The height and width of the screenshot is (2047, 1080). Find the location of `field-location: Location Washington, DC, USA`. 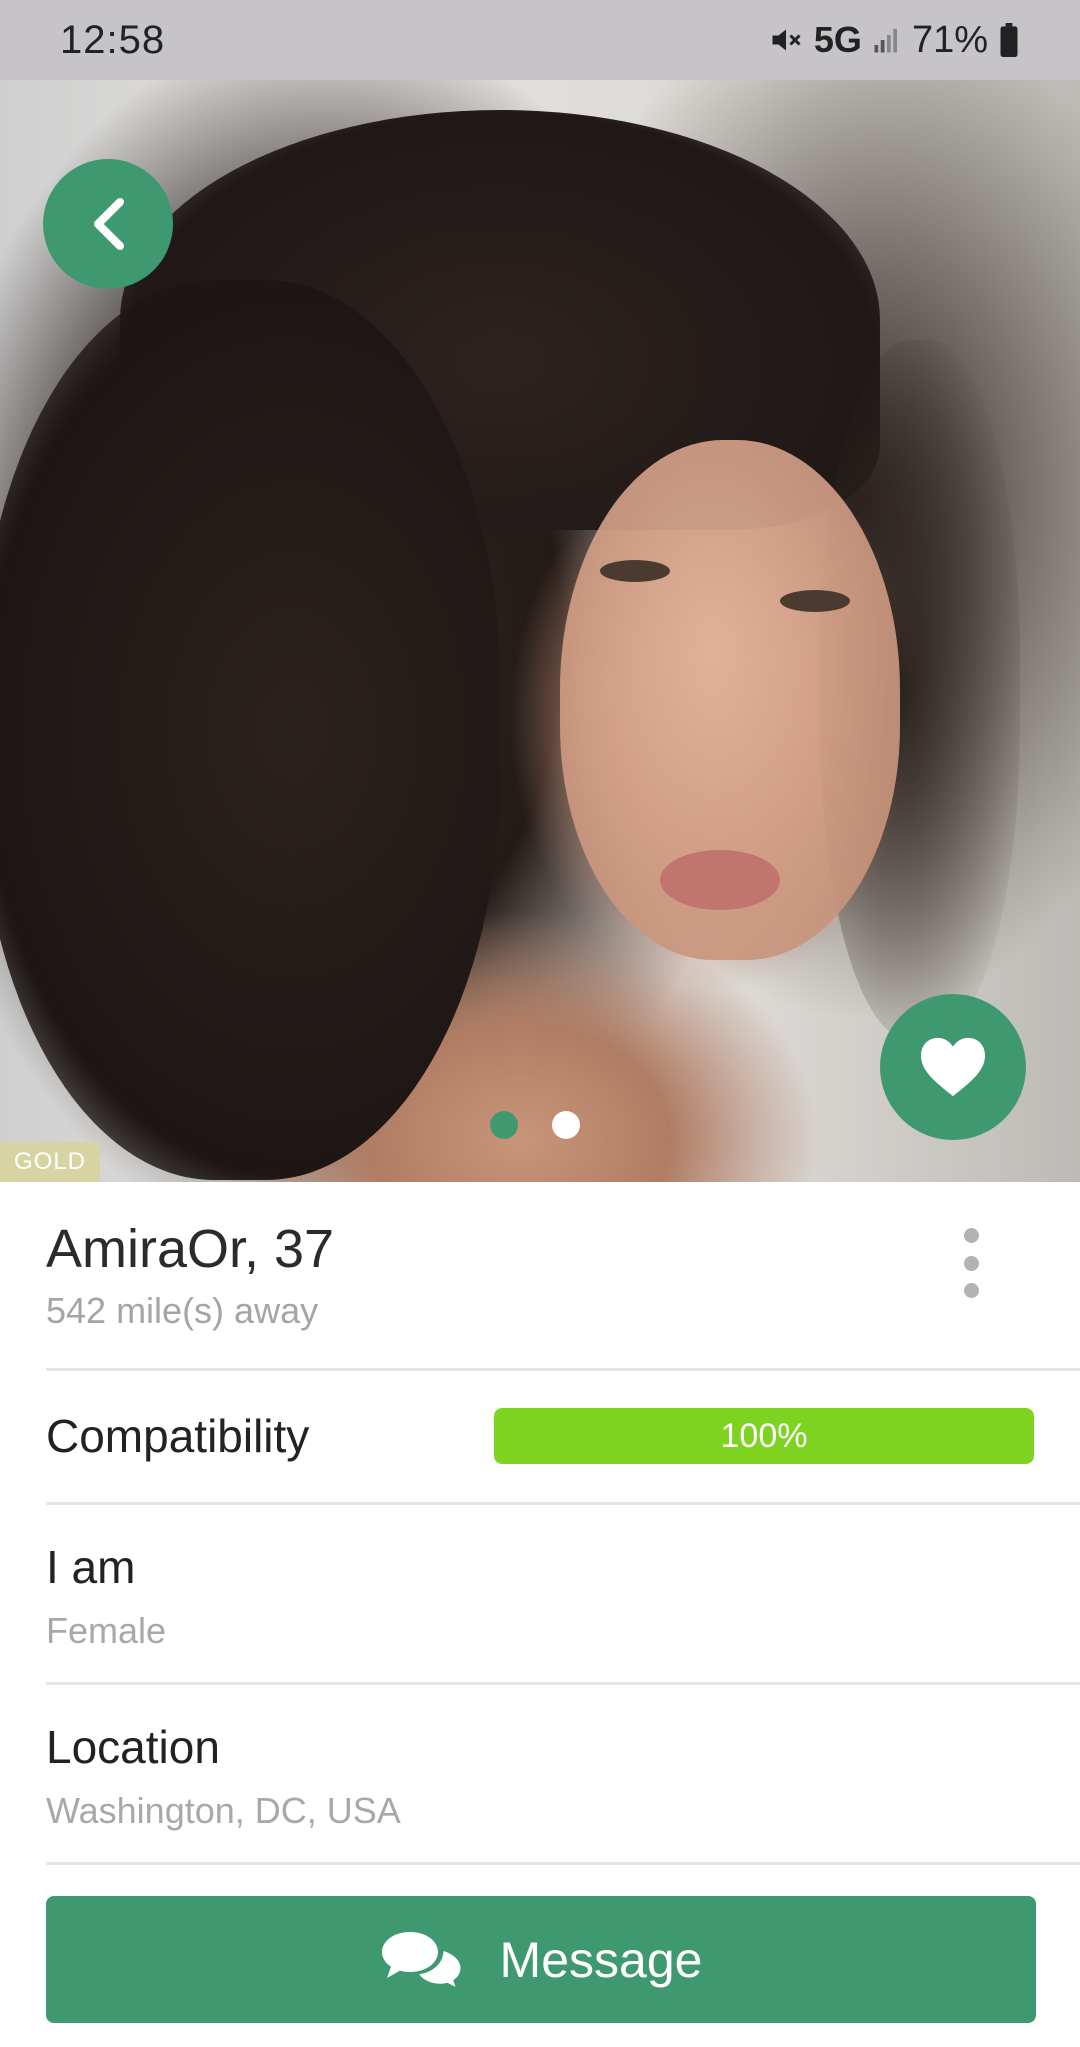

field-location: Location Washington, DC, USA is located at coordinates (541, 1776).